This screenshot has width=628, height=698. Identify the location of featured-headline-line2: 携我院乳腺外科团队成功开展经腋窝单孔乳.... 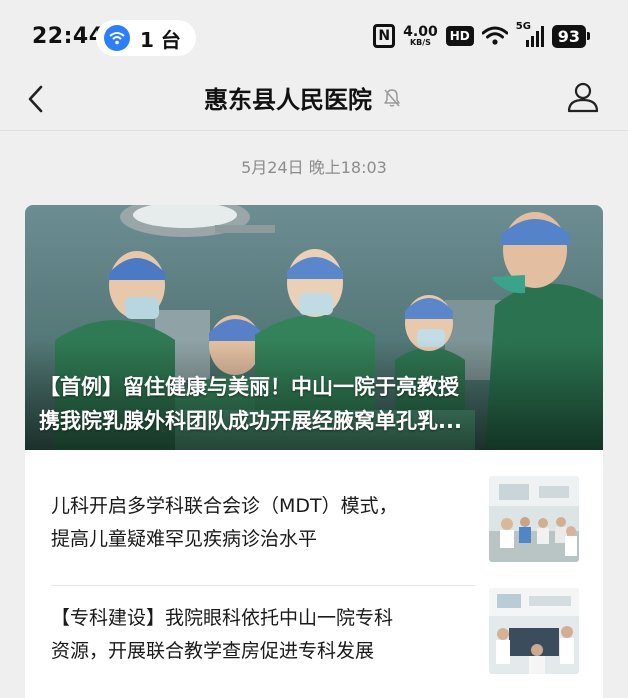
(250, 421).